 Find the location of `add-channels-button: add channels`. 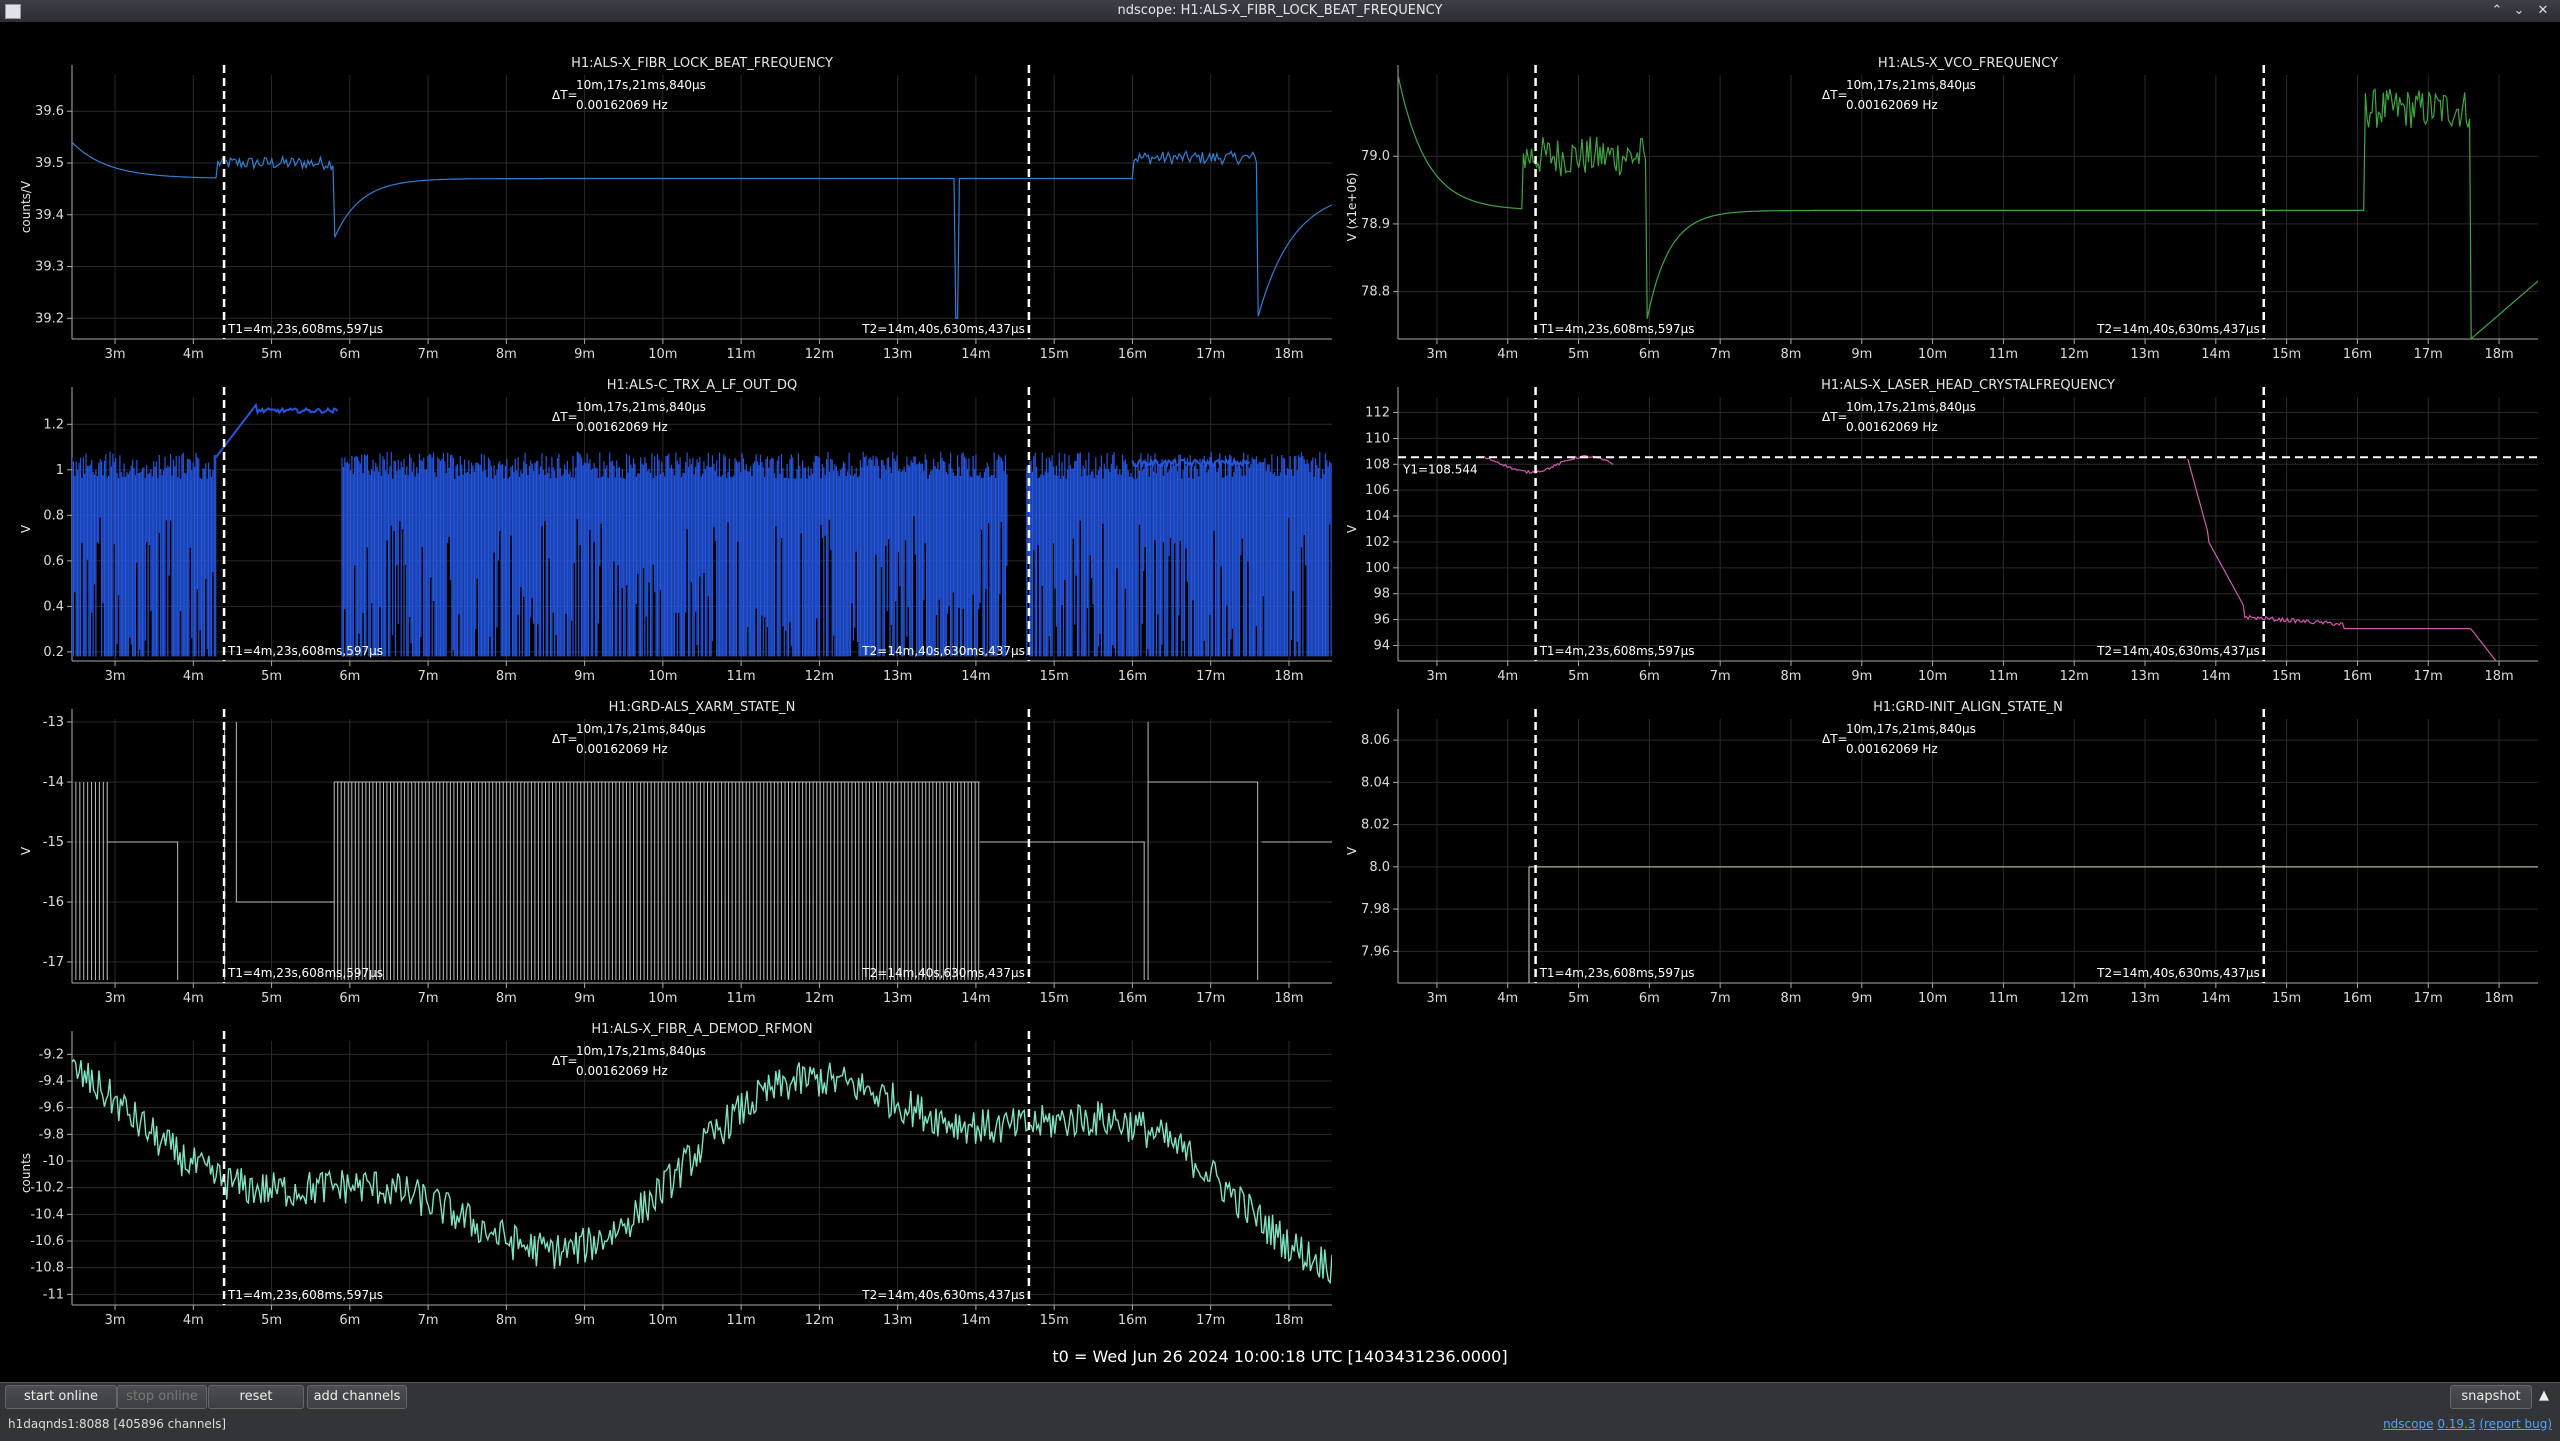

add-channels-button: add channels is located at coordinates (357, 1397).